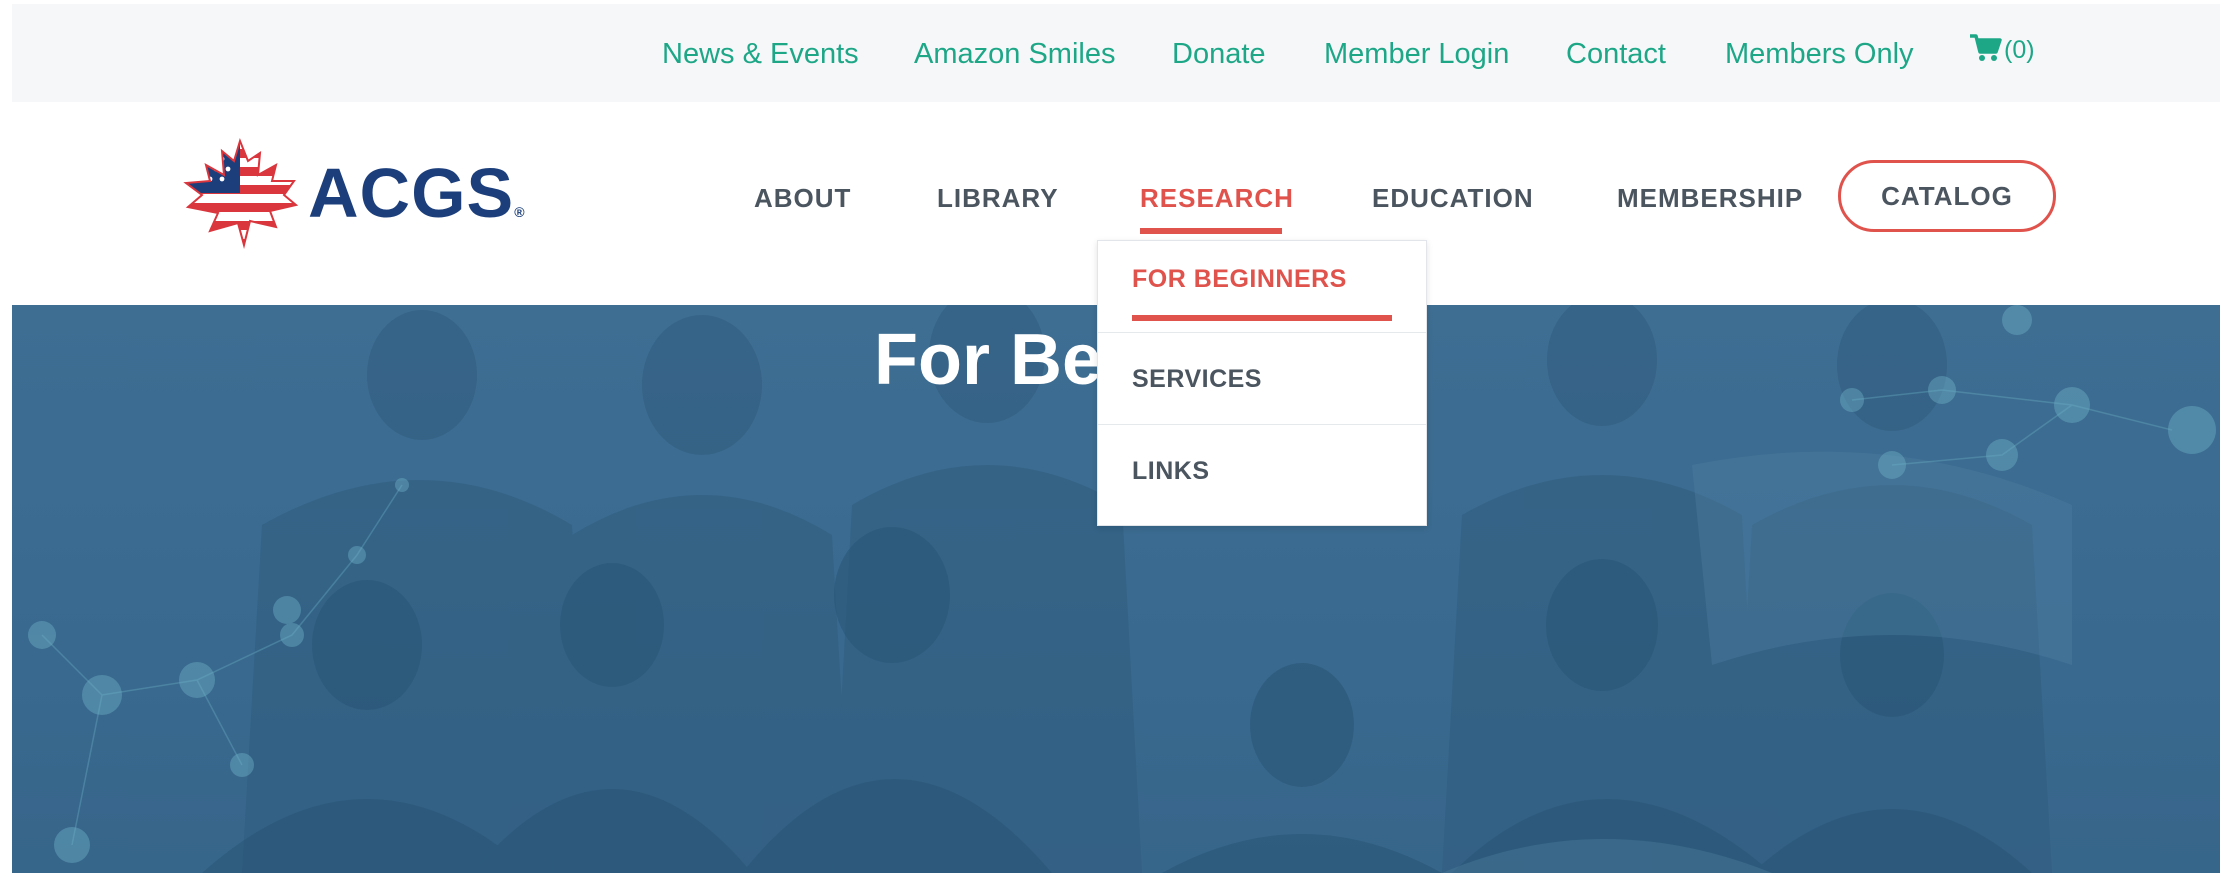 The image size is (2233, 873). What do you see at coordinates (1616, 54) in the screenshot?
I see `contact-link: Contact` at bounding box center [1616, 54].